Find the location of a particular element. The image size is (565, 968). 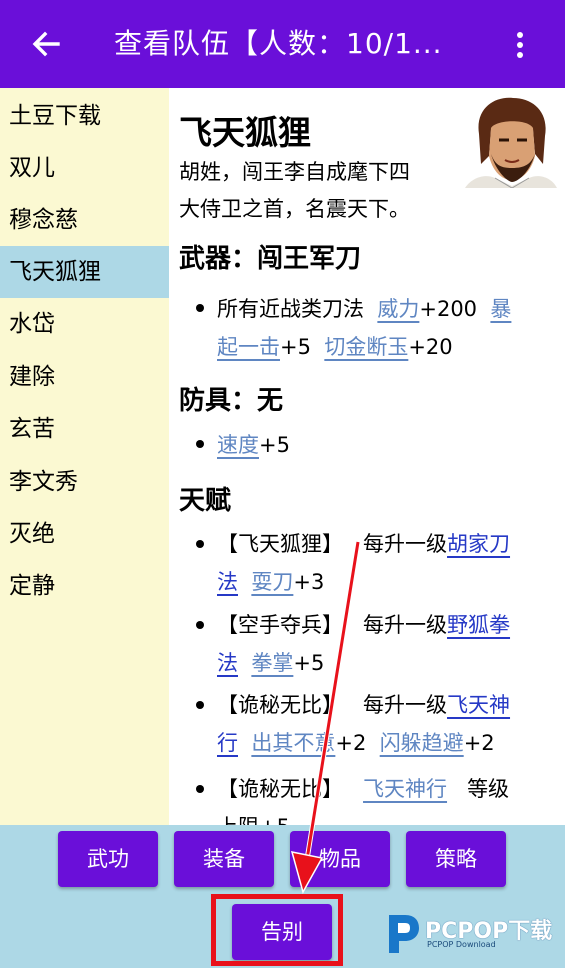

brand-logo-icon is located at coordinates (404, 934).